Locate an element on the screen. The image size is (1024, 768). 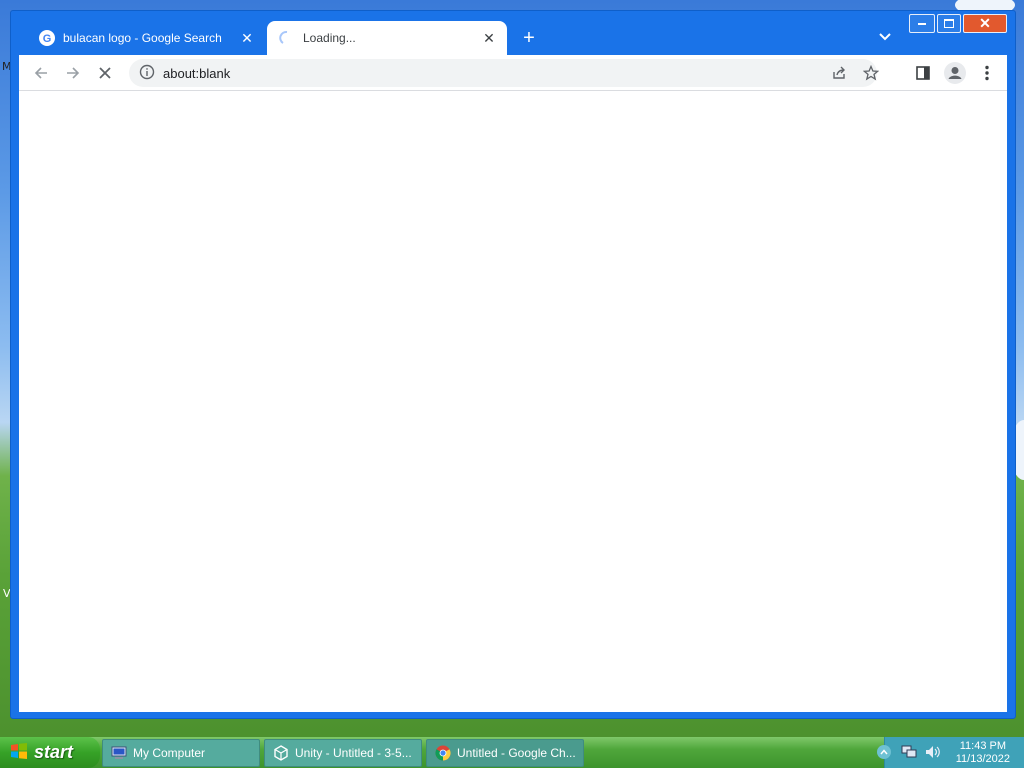
start-label: start is located at coordinates (54, 752).